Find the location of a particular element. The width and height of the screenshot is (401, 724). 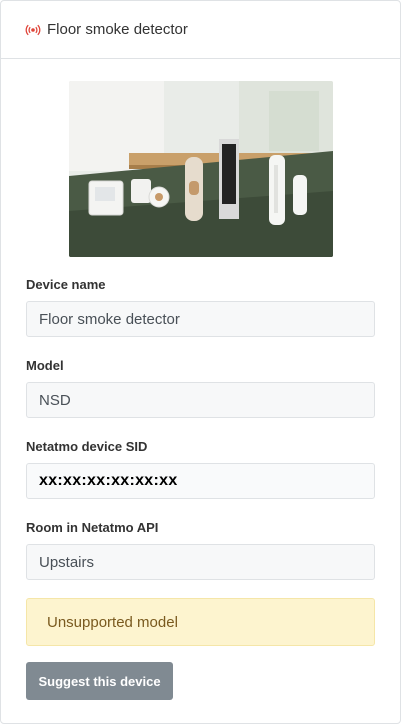

alert-text: Unsupported model is located at coordinates (112, 622).